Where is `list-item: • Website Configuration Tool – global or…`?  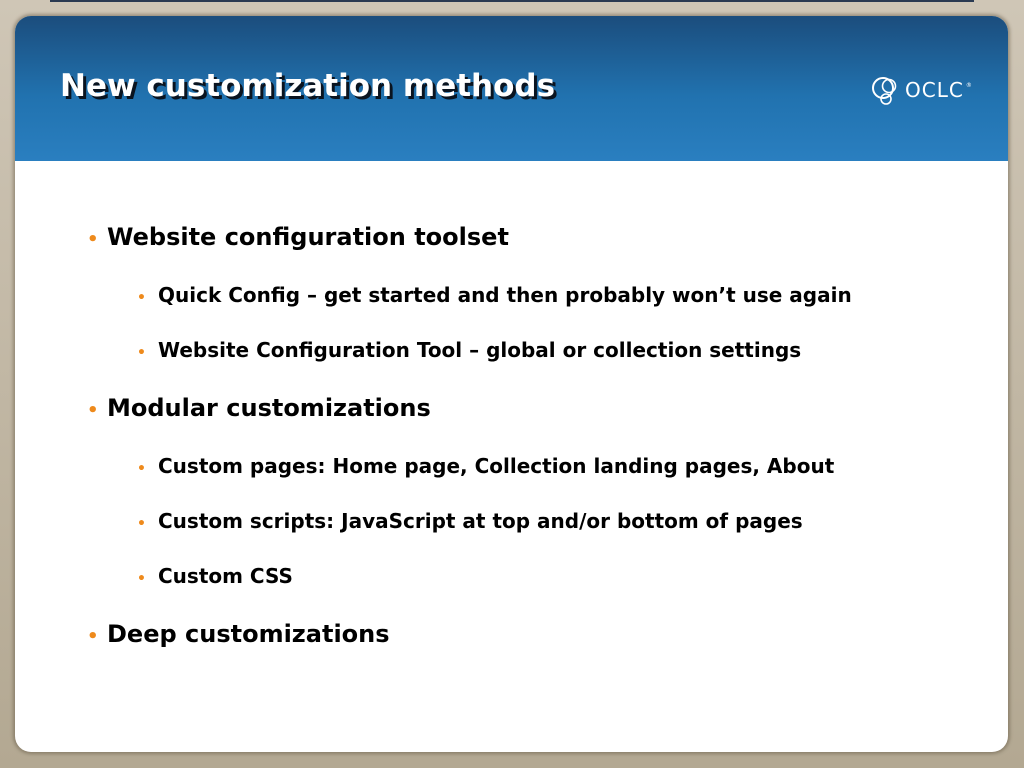
list-item: • Website Configuration Tool – global or… is located at coordinates (469, 350).